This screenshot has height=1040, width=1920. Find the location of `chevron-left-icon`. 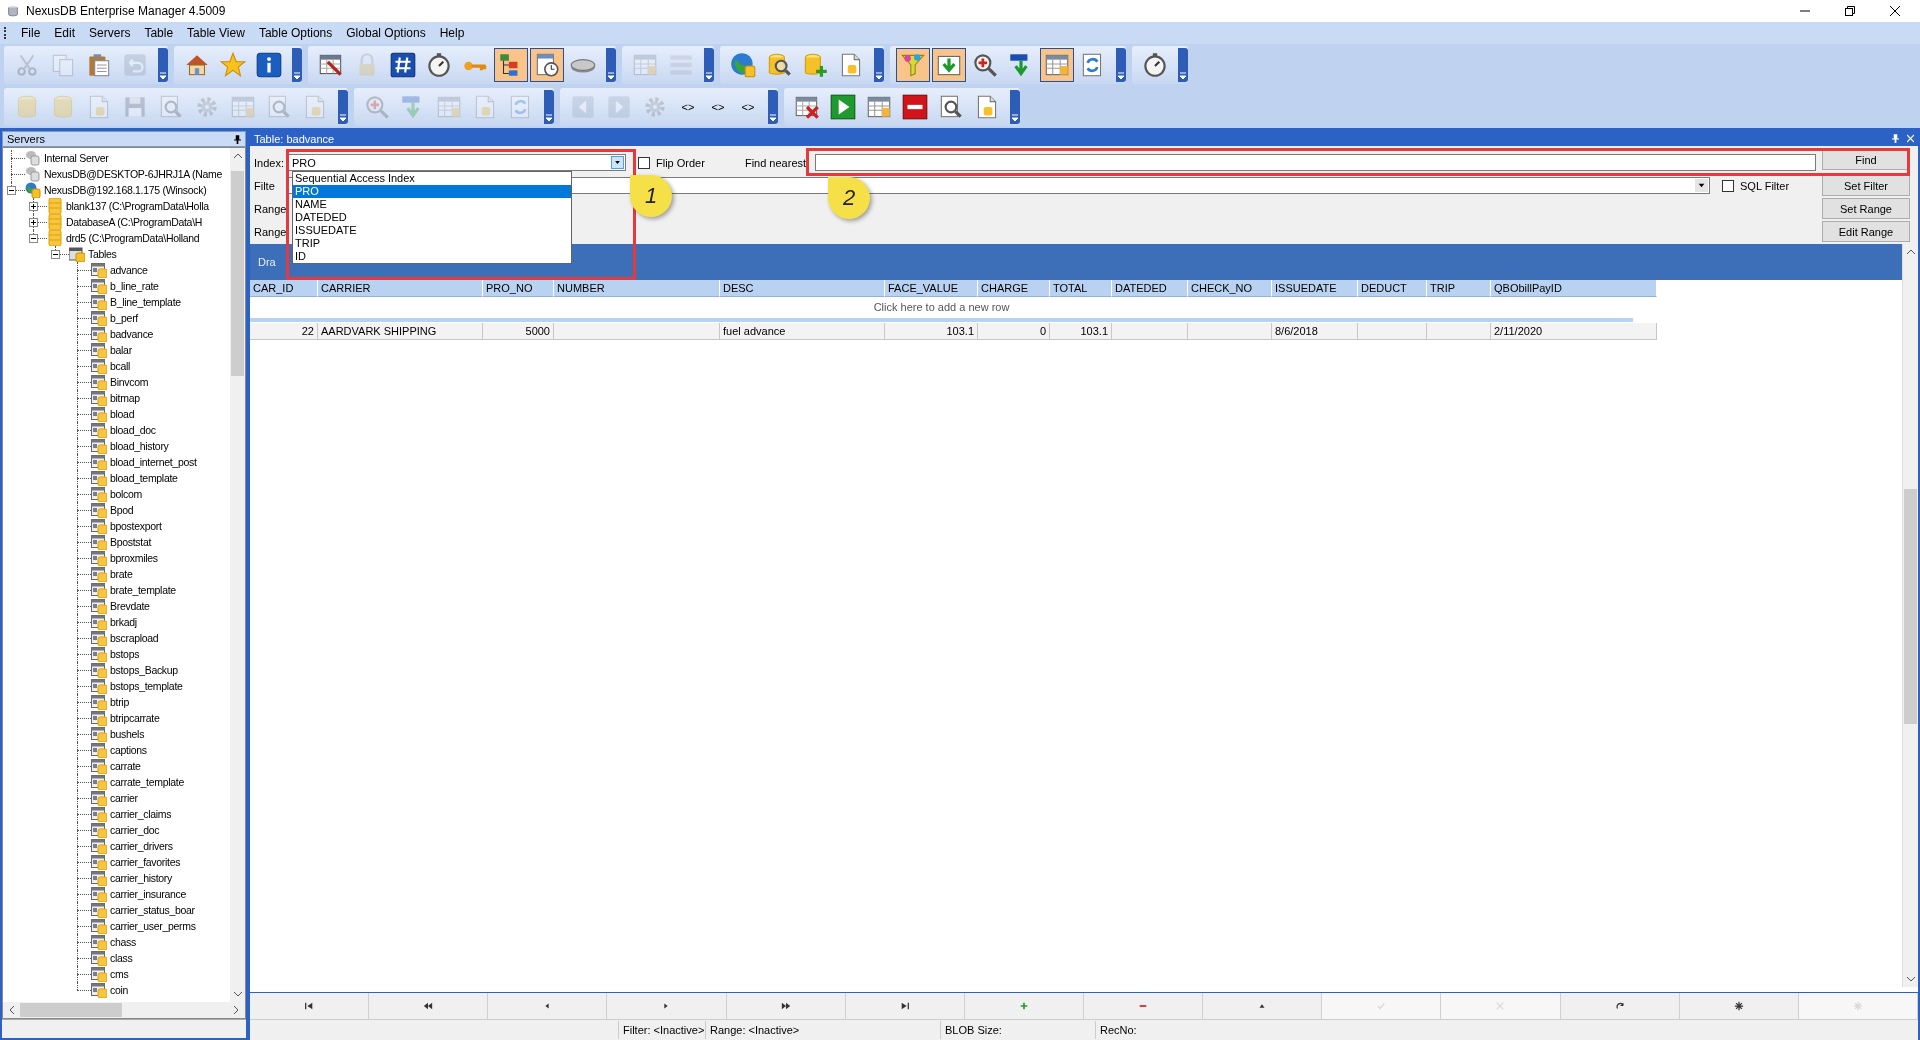

chevron-left-icon is located at coordinates (11, 1010).